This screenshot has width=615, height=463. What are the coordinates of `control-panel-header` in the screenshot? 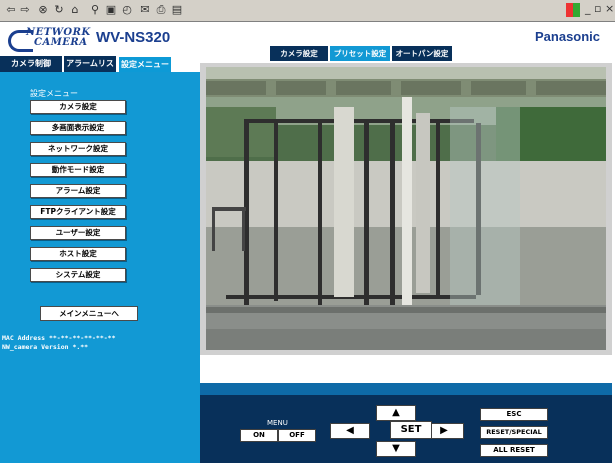 It's located at (406, 389).